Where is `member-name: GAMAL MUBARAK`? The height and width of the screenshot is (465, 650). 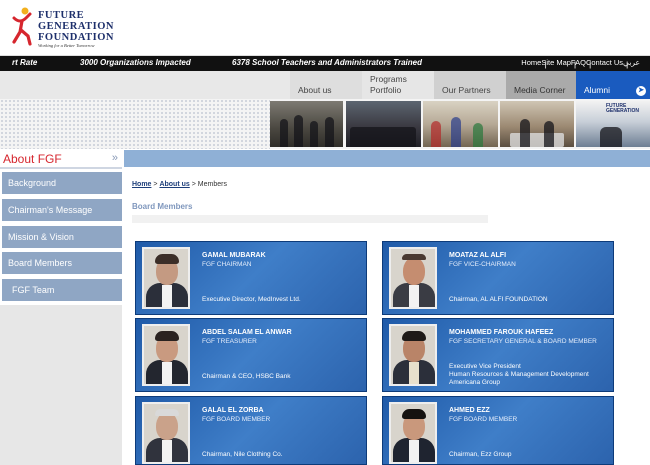 member-name: GAMAL MUBARAK is located at coordinates (234, 255).